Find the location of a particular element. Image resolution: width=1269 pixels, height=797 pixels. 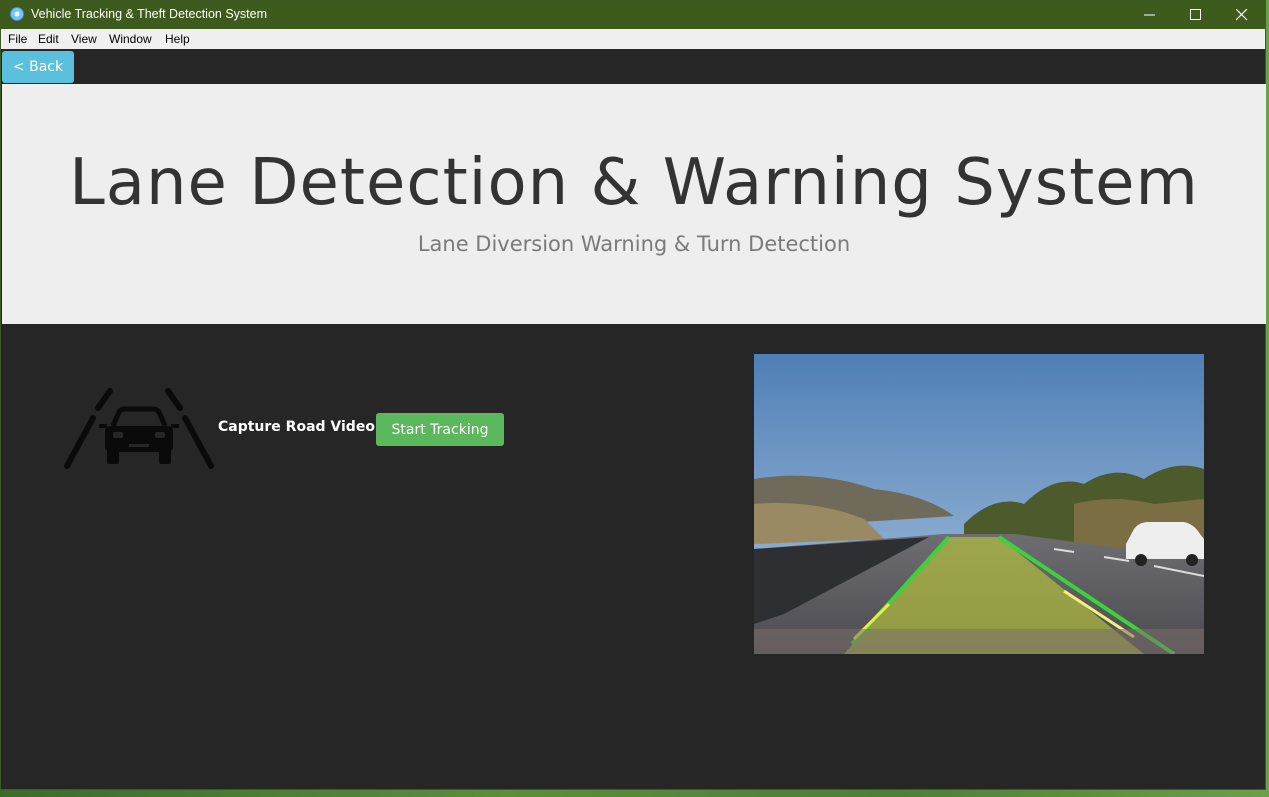

app-globe-icon is located at coordinates (17, 14).